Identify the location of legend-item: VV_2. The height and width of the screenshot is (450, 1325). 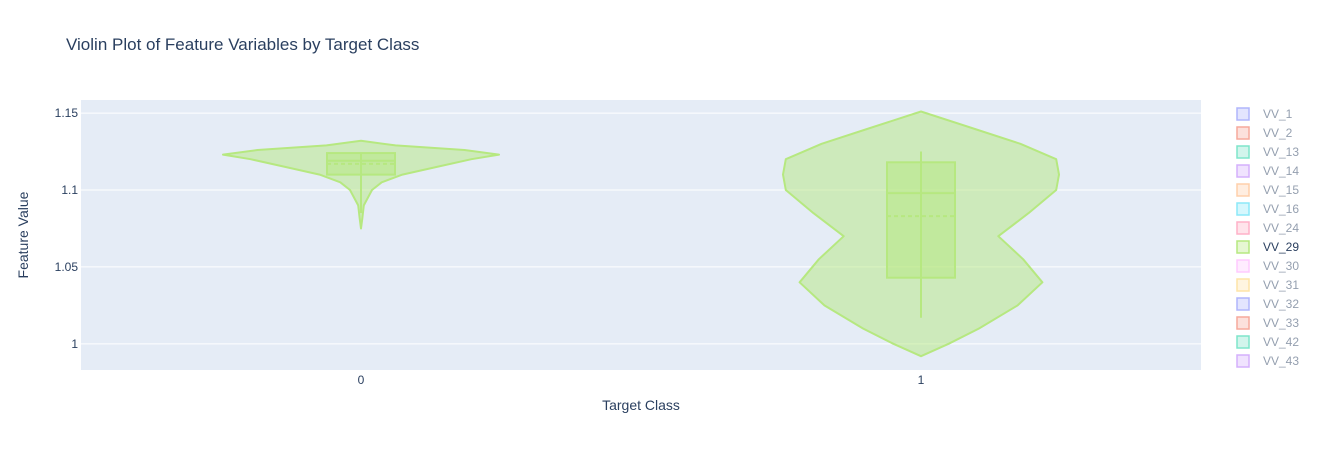
(1264, 133).